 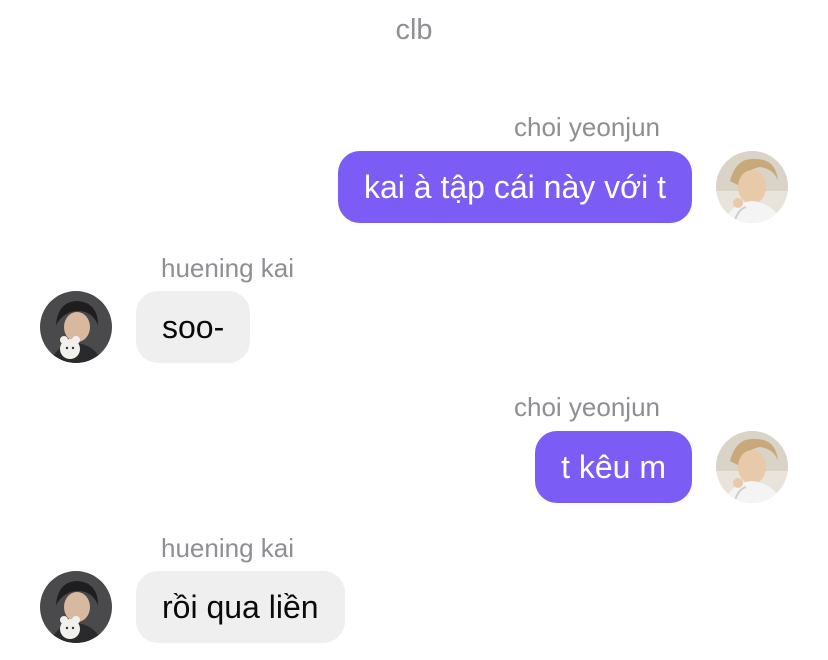 I want to click on message-bubble-outgoing: kai à tập cái này với t, so click(x=514, y=187).